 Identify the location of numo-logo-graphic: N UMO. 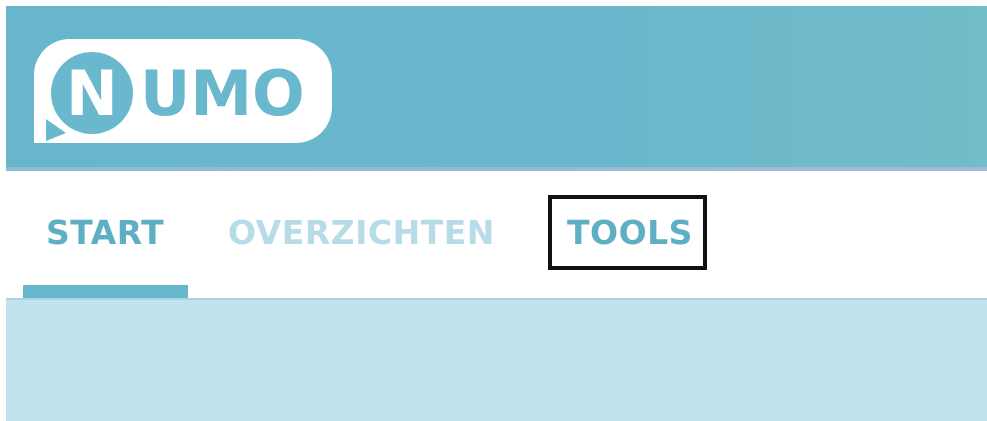
(182, 91).